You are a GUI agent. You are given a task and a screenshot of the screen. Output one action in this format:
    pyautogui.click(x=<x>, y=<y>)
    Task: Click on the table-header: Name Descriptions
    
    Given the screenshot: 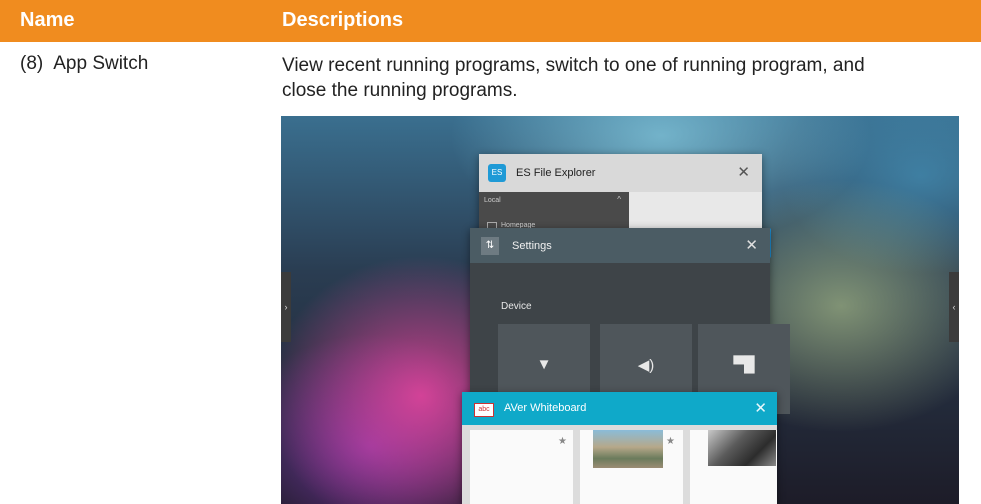 What is the action you would take?
    pyautogui.click(x=490, y=21)
    